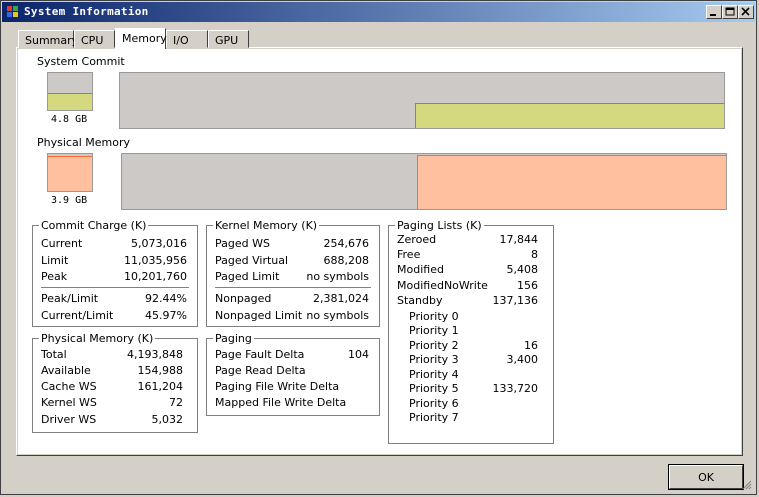 The height and width of the screenshot is (497, 759). Describe the element at coordinates (54, 276) in the screenshot. I see `commit-peak-label: Peak` at that location.